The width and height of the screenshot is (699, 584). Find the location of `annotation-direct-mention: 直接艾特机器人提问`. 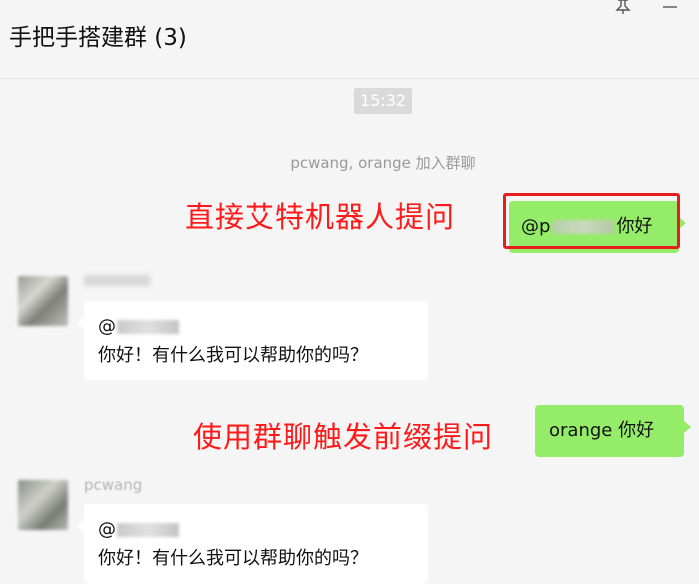

annotation-direct-mention: 直接艾特机器人提问 is located at coordinates (320, 217).